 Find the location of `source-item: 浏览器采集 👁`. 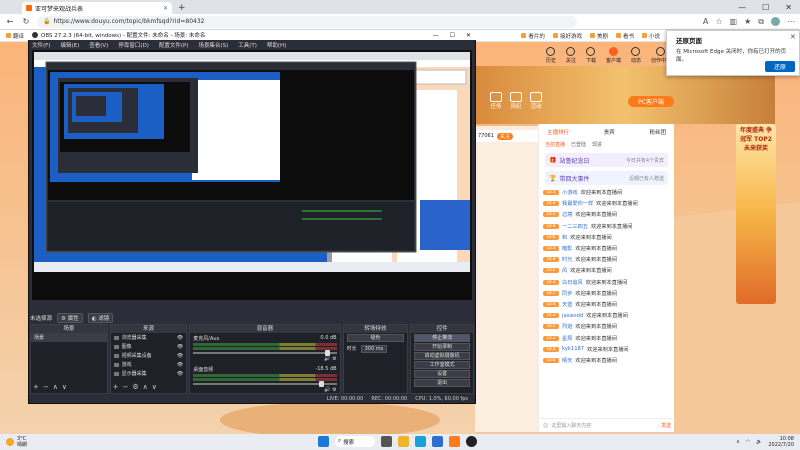

source-item: 浏览器采集 👁 is located at coordinates (149, 337).